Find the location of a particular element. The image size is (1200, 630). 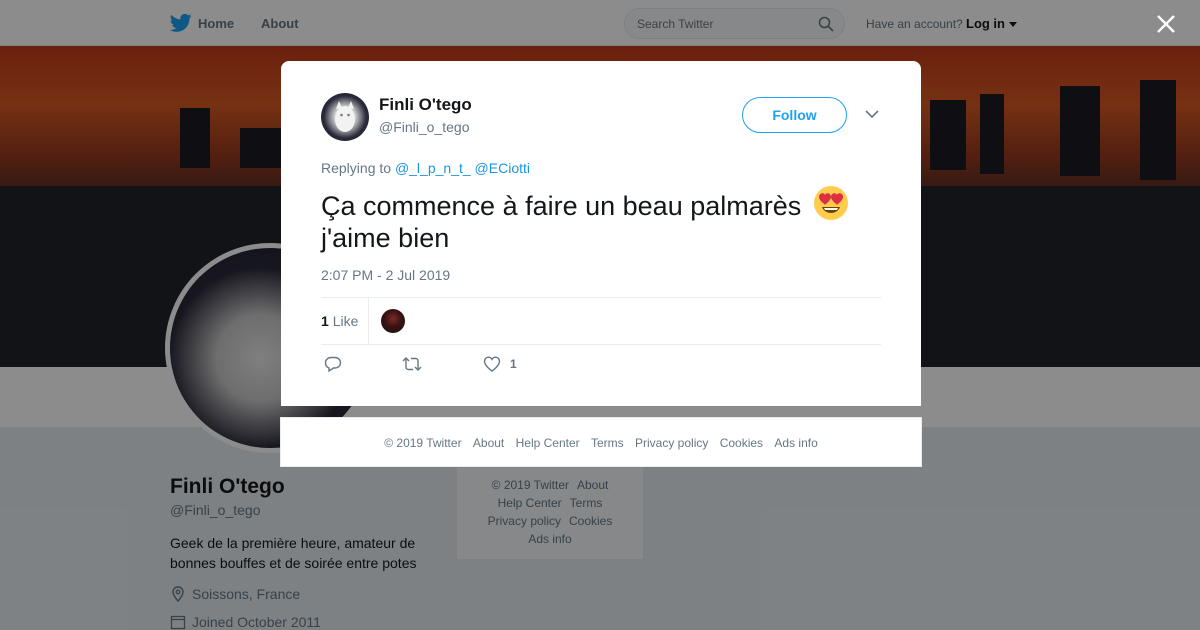

tweet-text-line2: j'aime bien is located at coordinates (385, 238).